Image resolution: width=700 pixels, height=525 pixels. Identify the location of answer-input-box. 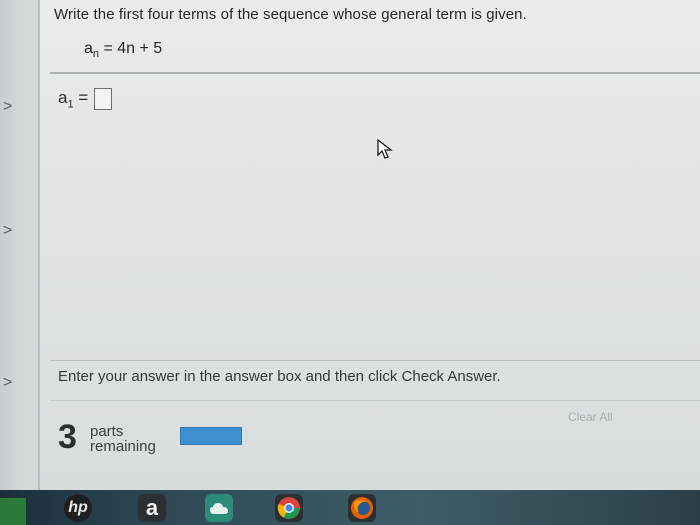
(103, 99).